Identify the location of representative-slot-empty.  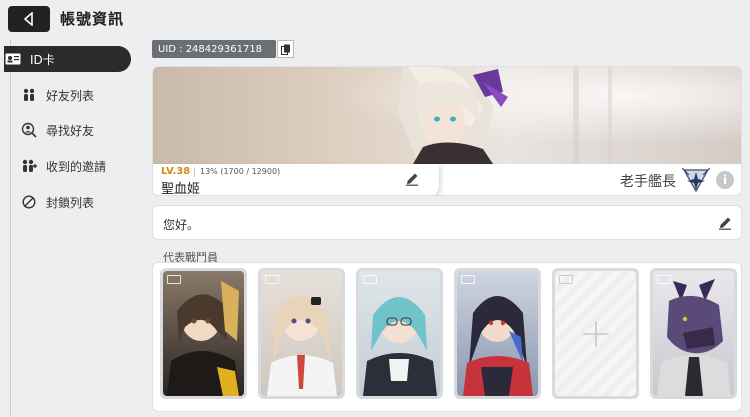
(595, 333).